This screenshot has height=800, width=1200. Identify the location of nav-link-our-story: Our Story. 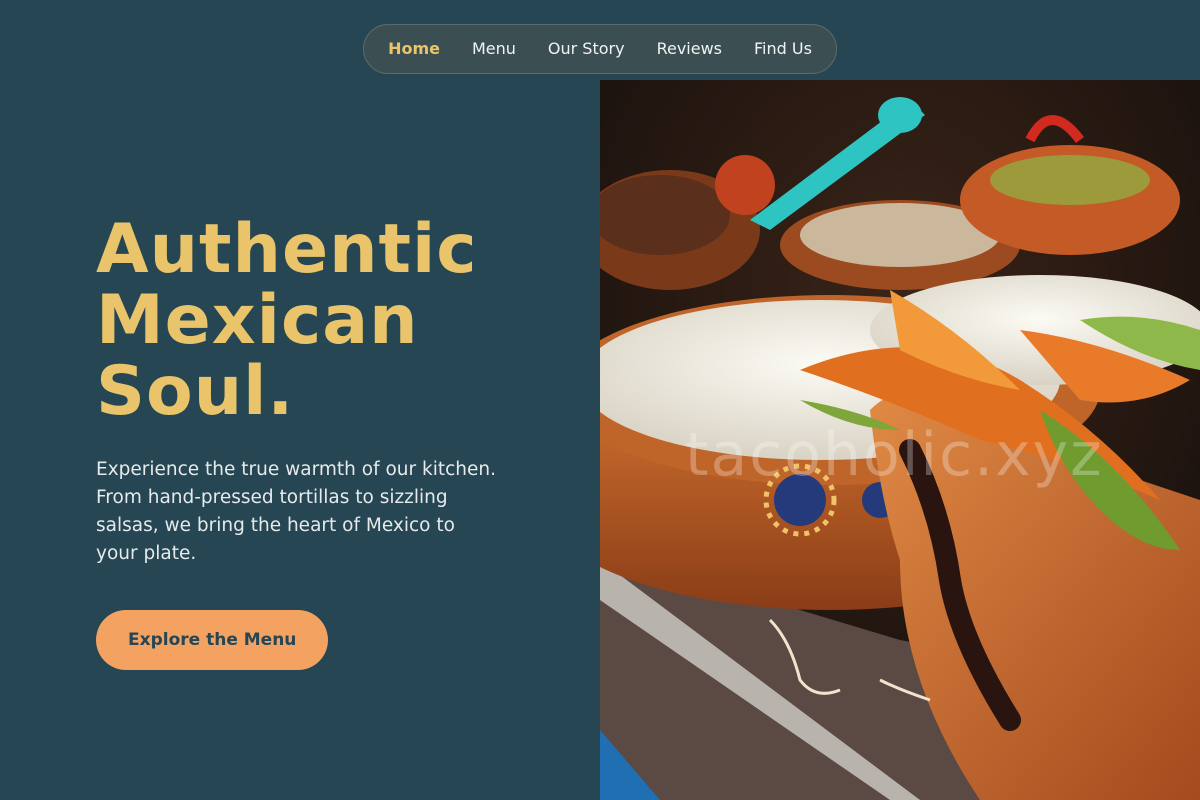
(586, 49).